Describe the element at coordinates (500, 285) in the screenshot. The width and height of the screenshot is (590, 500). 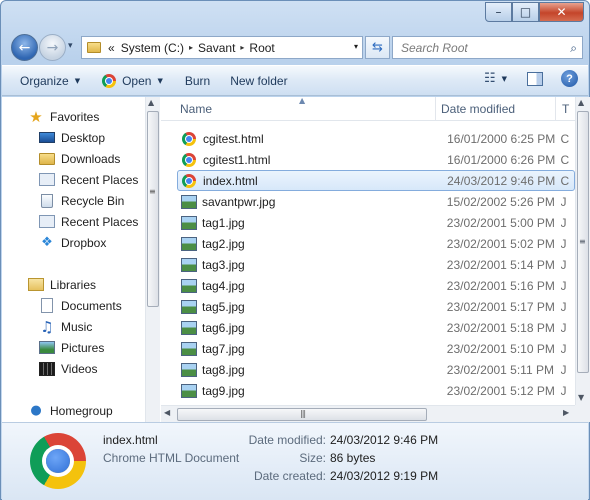
I see `file-date-modified: 23/02/2001 5:16 PM` at that location.